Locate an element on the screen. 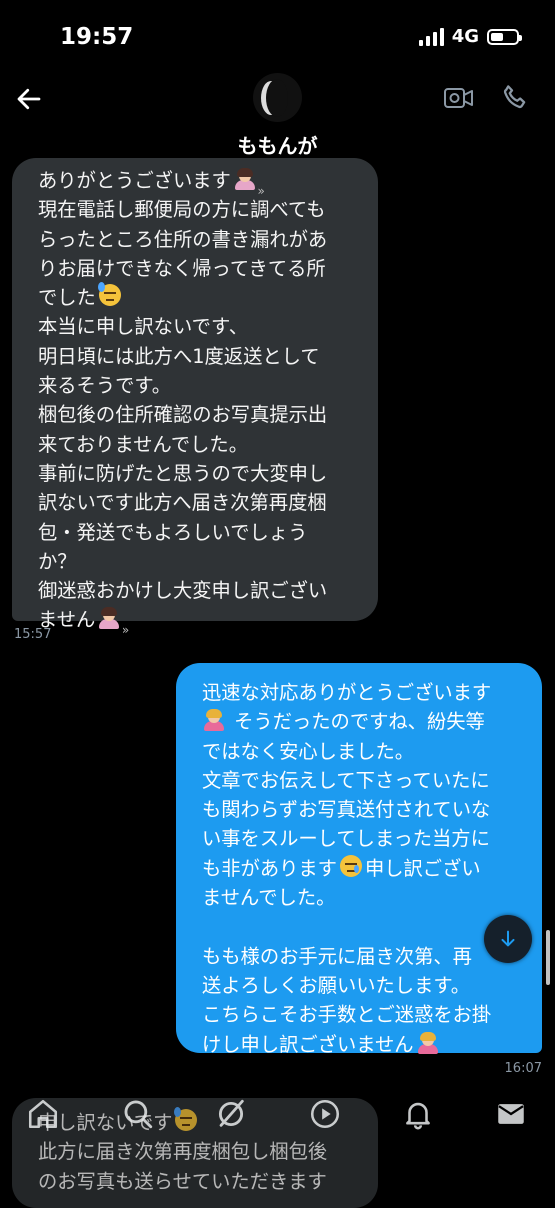 This screenshot has width=555, height=1208. arrow-down-icon is located at coordinates (508, 938).